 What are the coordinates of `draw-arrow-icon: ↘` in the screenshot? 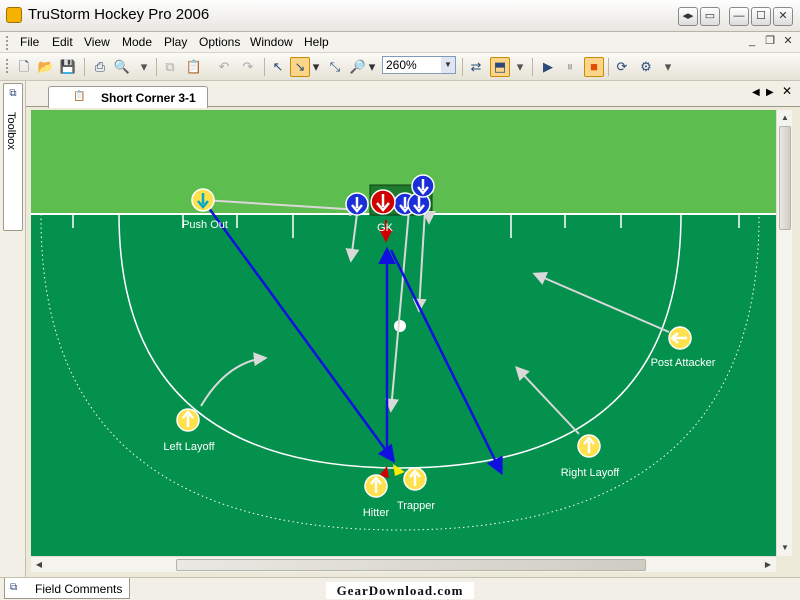 It's located at (300, 67).